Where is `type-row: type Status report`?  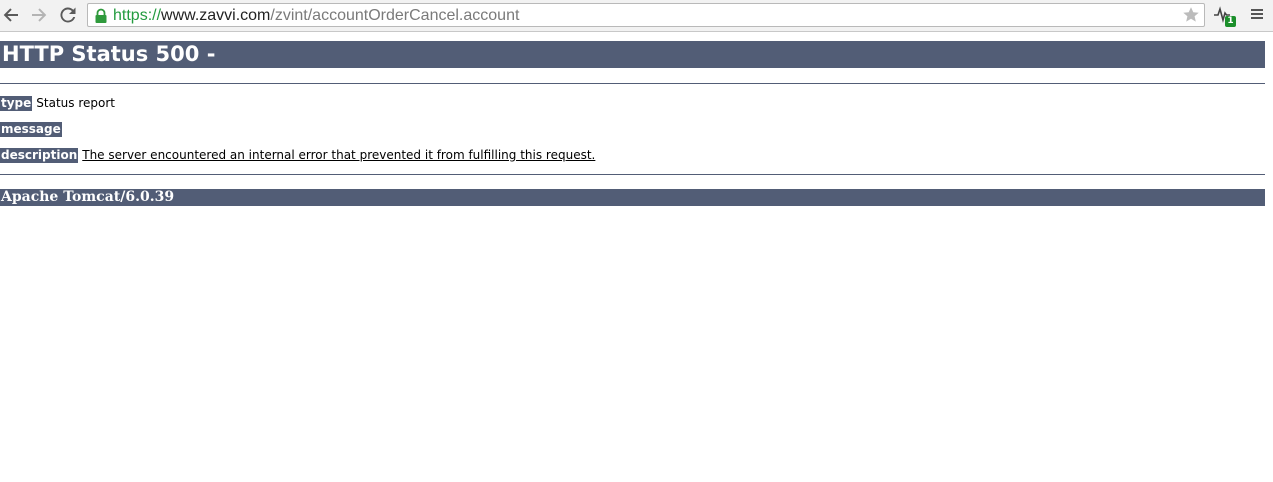
type-row: type Status report is located at coordinates (57, 103).